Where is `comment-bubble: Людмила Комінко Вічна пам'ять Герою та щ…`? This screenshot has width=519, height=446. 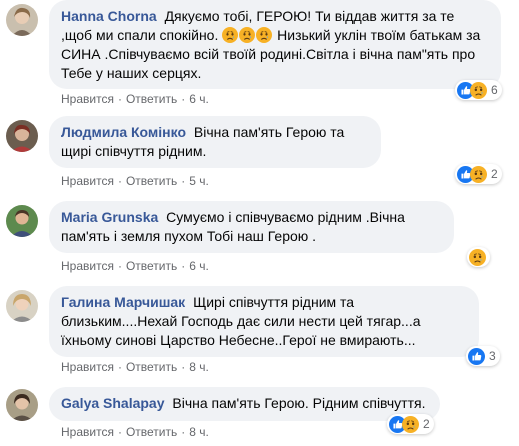
comment-bubble: Людмила Комінко Вічна пам'ять Герою та щ… is located at coordinates (215, 142).